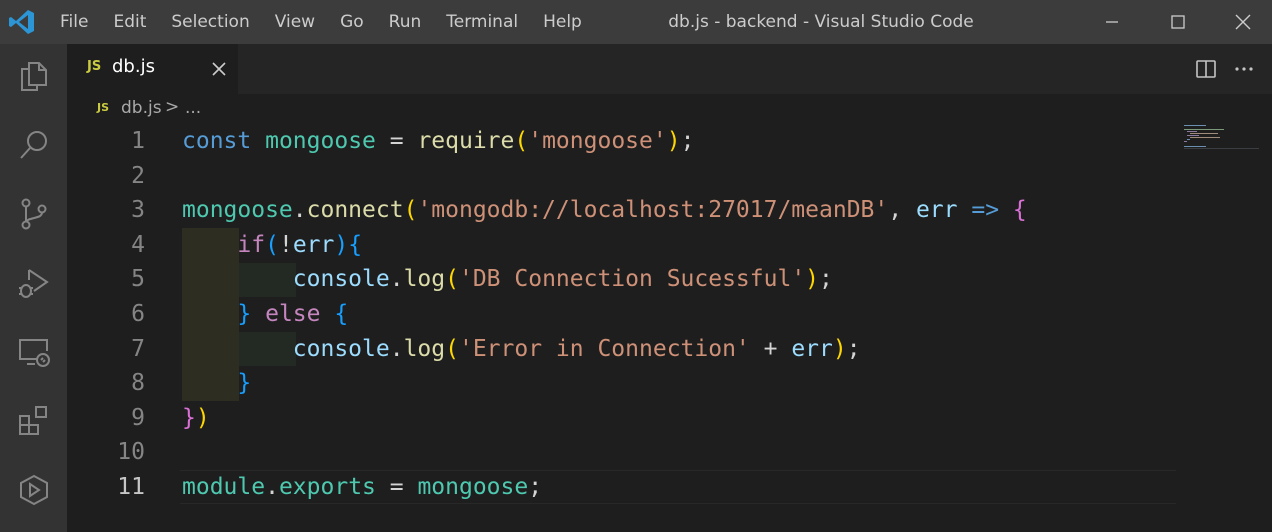  I want to click on breadcrumb-file: db.js, so click(141, 108).